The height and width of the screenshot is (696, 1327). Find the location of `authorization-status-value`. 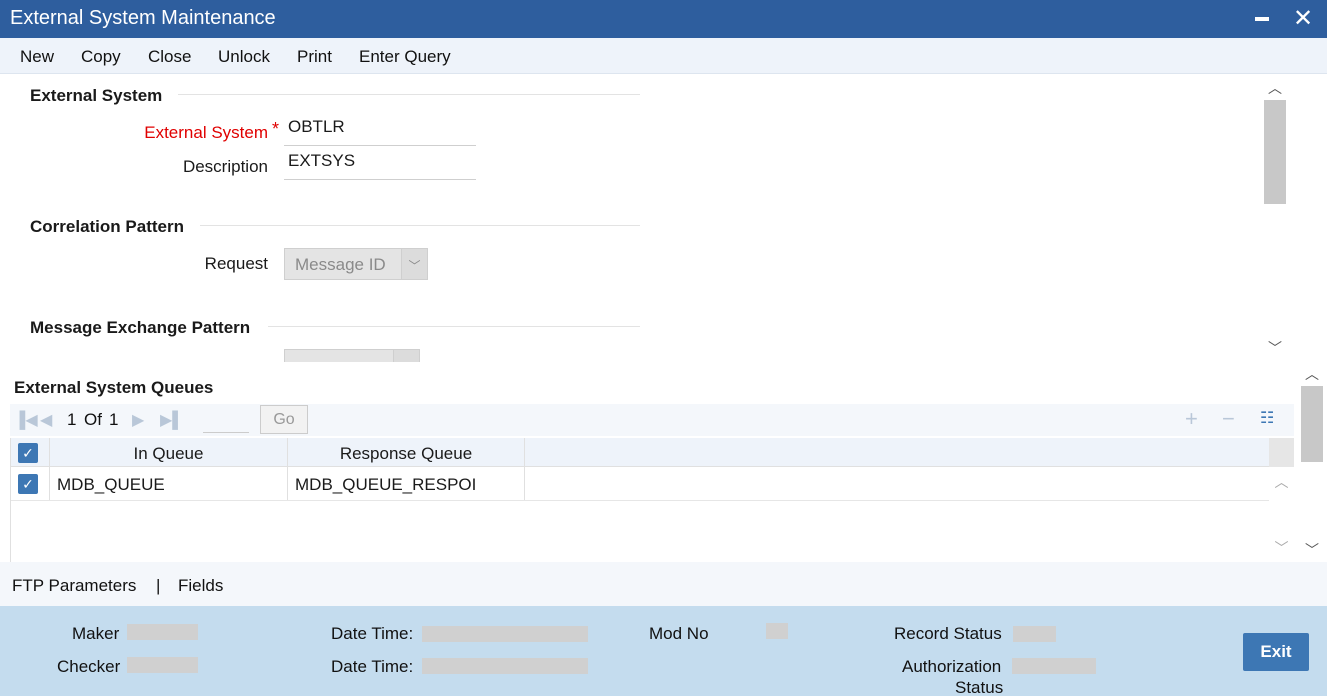

authorization-status-value is located at coordinates (1054, 666).